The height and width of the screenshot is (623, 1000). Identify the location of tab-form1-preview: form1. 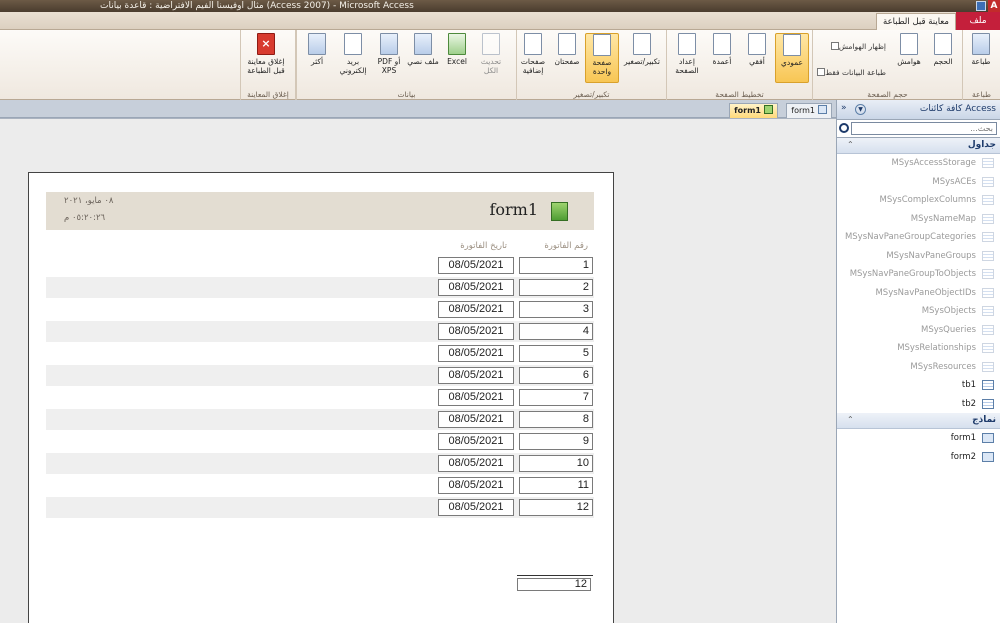
(753, 110).